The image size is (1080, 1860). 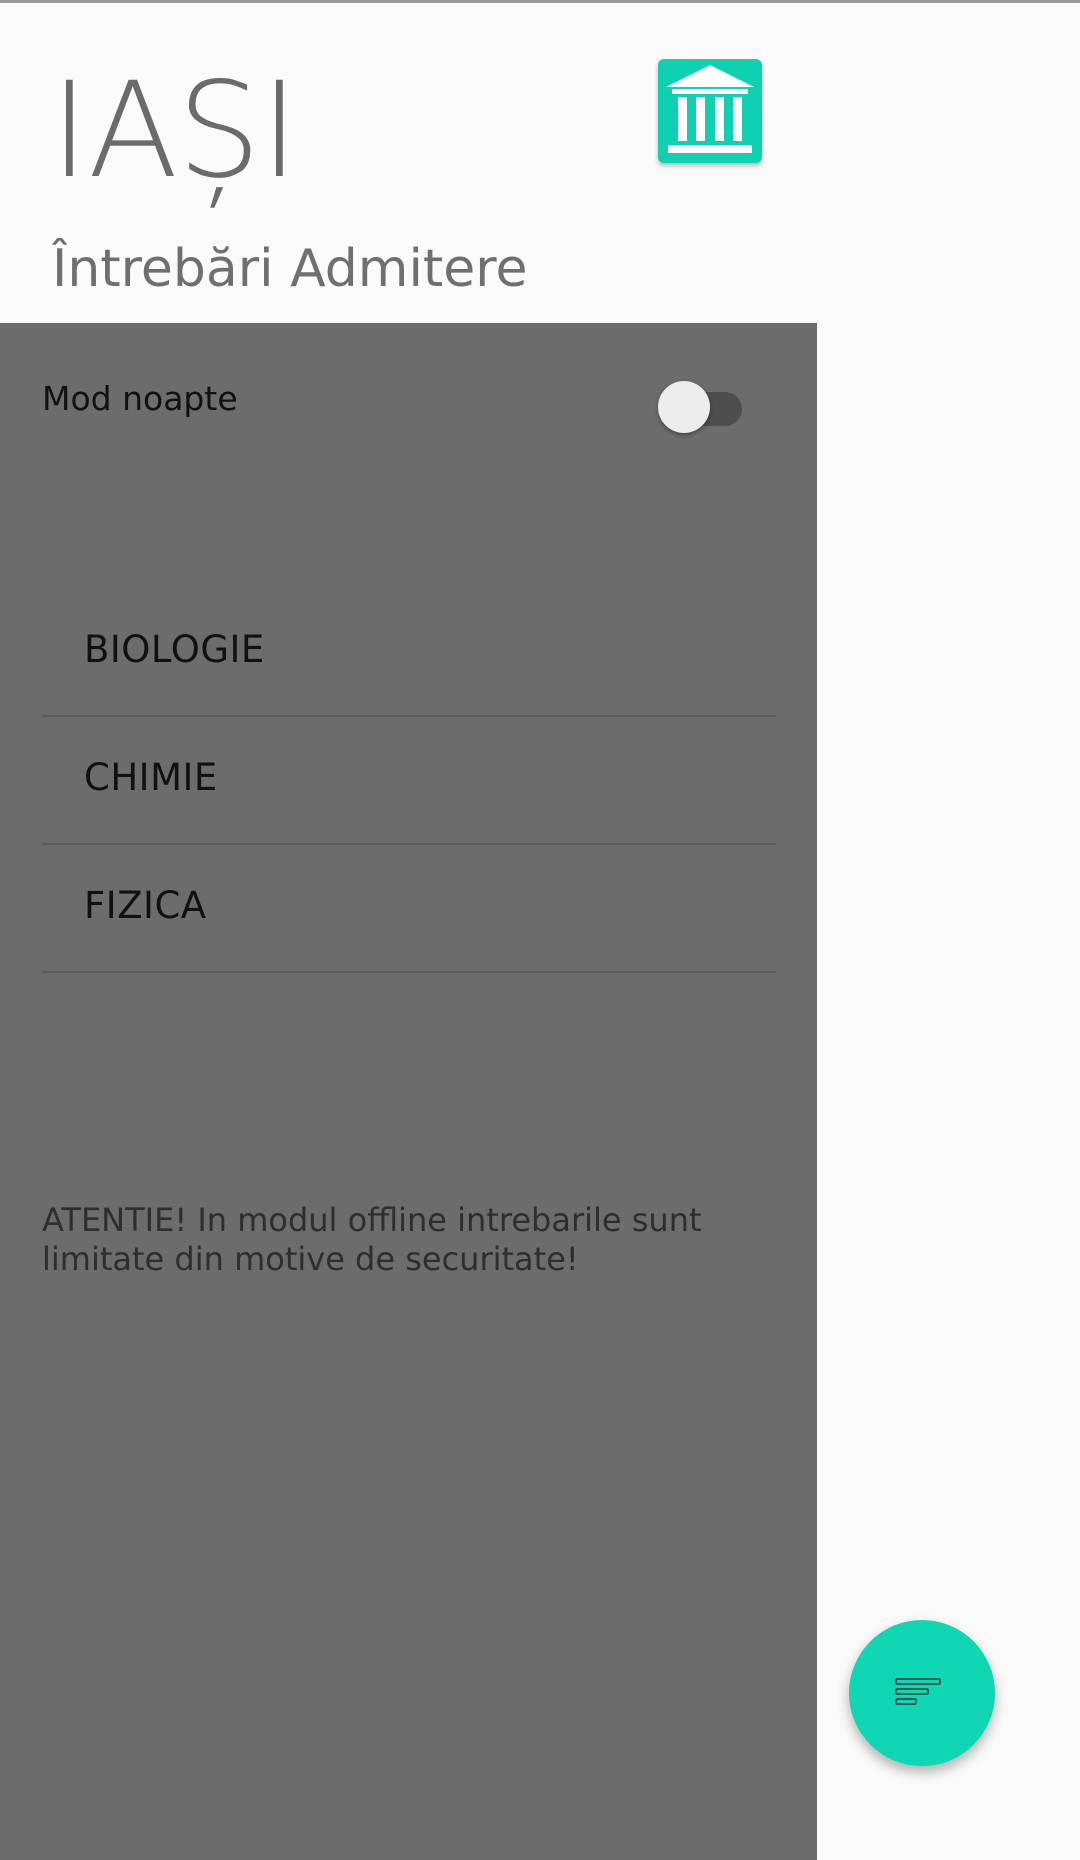 What do you see at coordinates (151, 777) in the screenshot?
I see `subject-label: CHIMIE` at bounding box center [151, 777].